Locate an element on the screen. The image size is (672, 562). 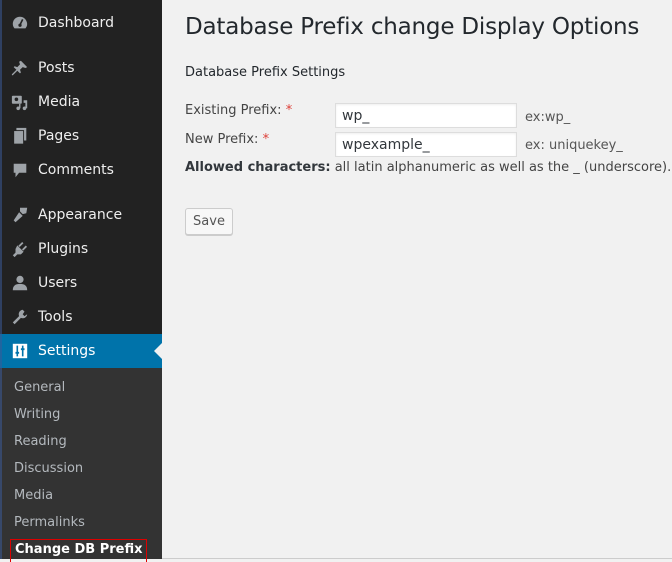
sidebar-item-pages: Pages is located at coordinates (81, 136).